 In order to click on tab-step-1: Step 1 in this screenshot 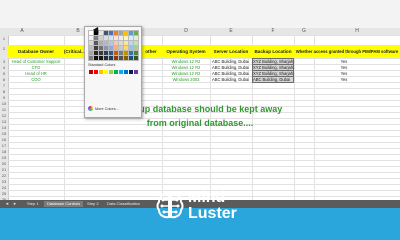, I will do `click(33, 204)`.